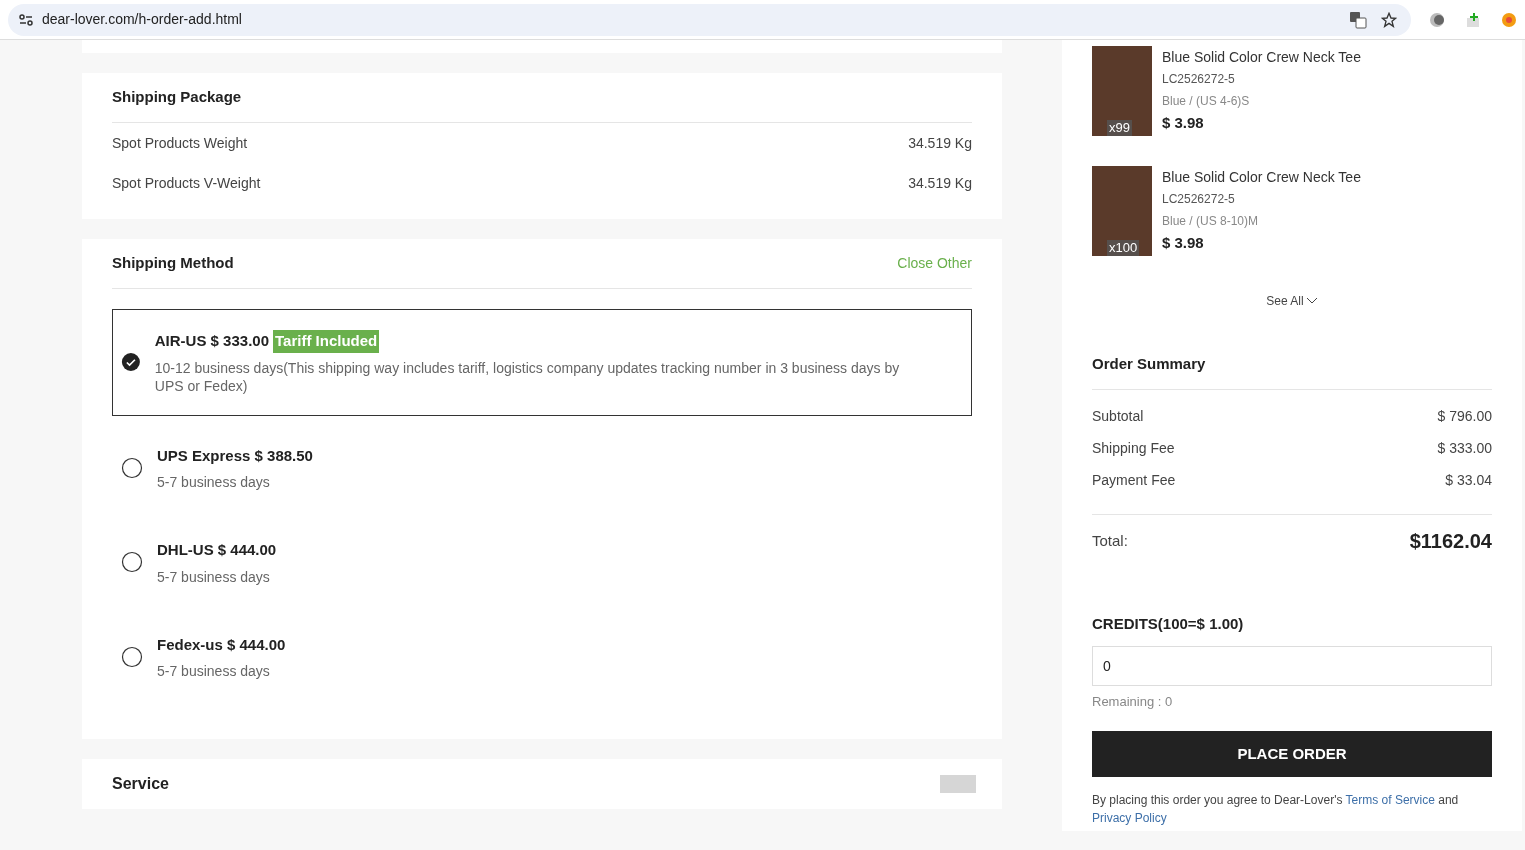  I want to click on weight-label: Spot Products Weight, so click(180, 143).